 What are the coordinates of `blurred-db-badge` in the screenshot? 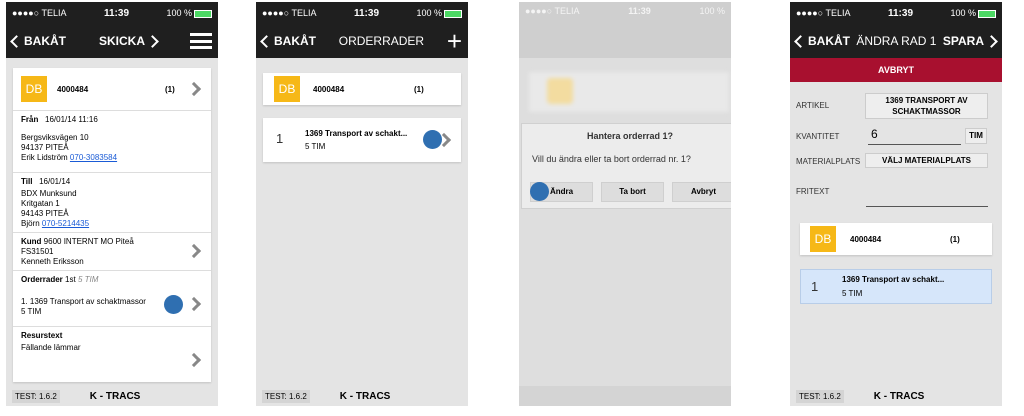 It's located at (560, 91).